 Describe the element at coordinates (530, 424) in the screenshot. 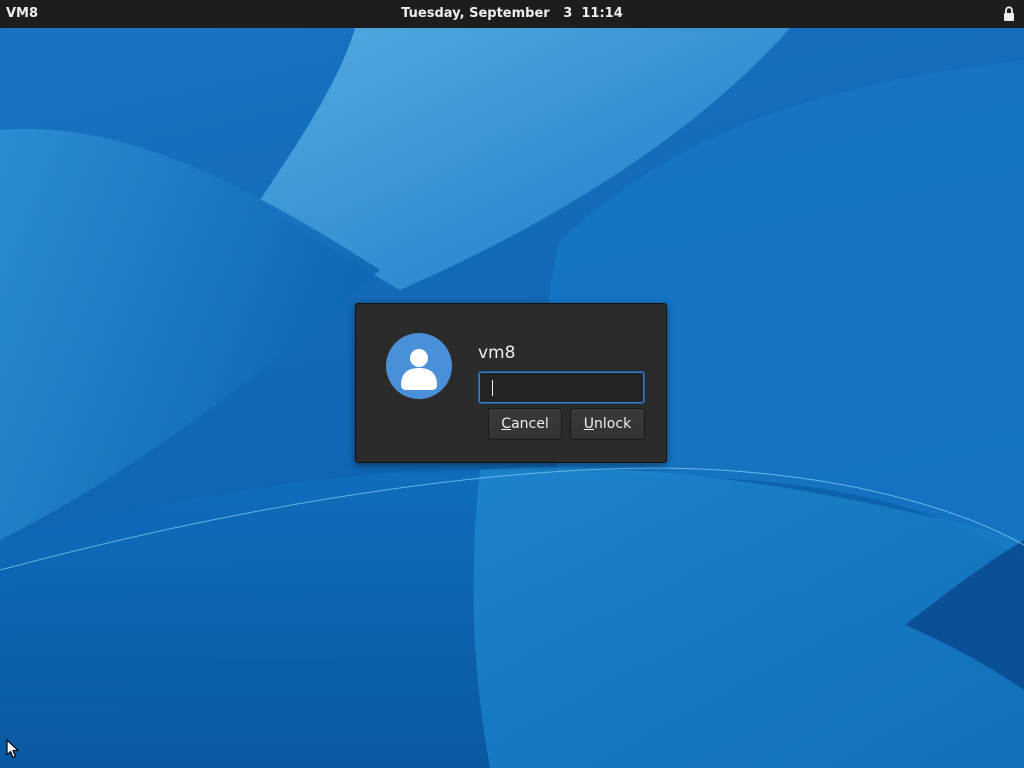

I see `cancel-label: ancel` at that location.